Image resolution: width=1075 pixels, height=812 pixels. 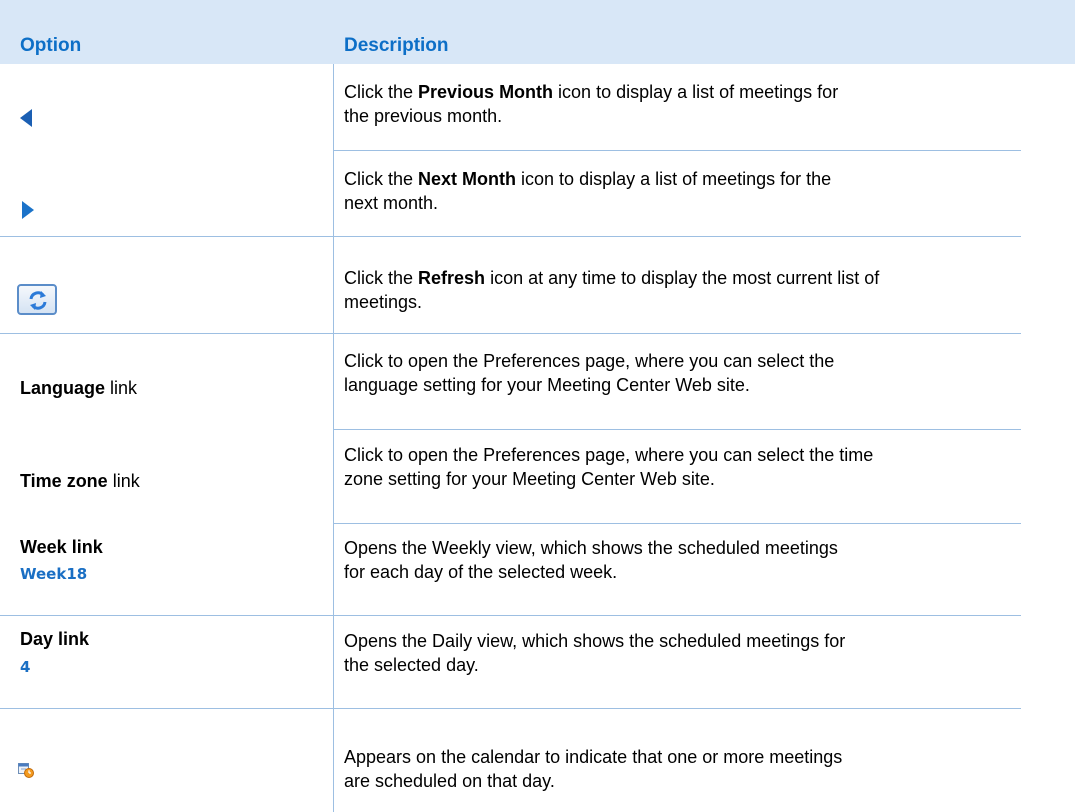 What do you see at coordinates (396, 45) in the screenshot?
I see `description-column-header: Description` at bounding box center [396, 45].